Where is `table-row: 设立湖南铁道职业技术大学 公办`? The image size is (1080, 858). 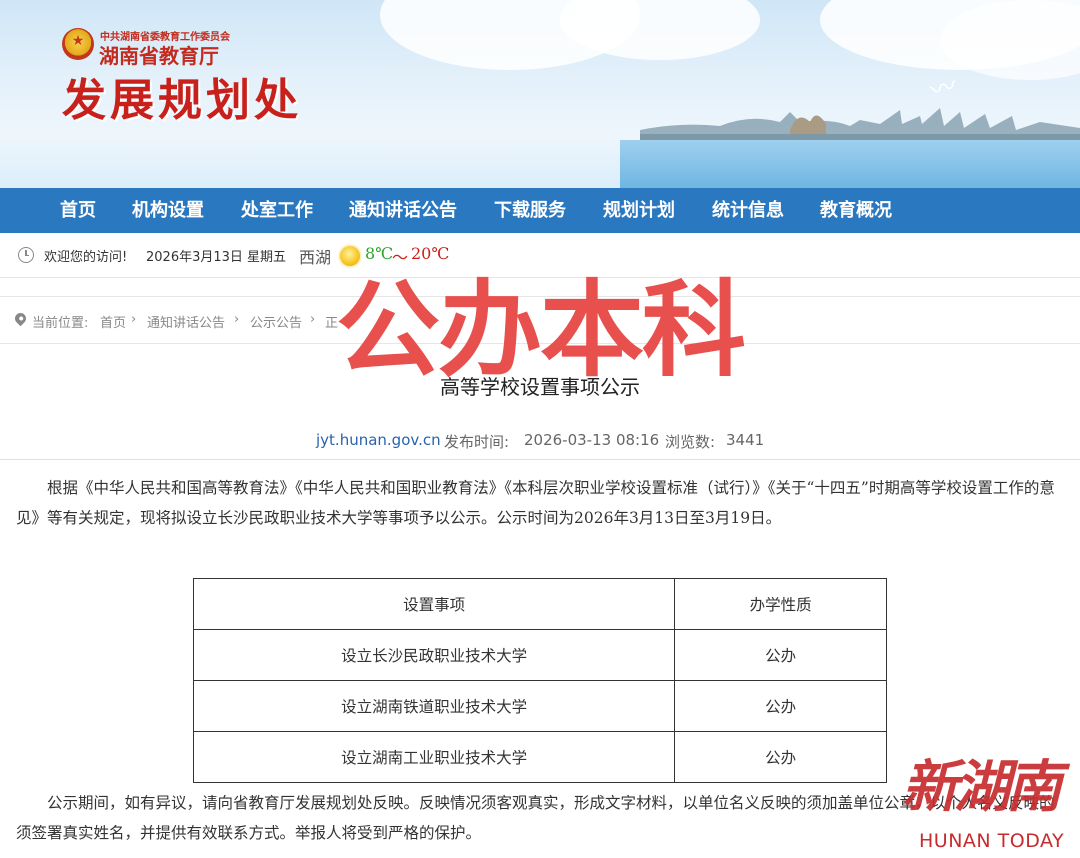 table-row: 设立湖南铁道职业技术大学 公办 is located at coordinates (539, 706).